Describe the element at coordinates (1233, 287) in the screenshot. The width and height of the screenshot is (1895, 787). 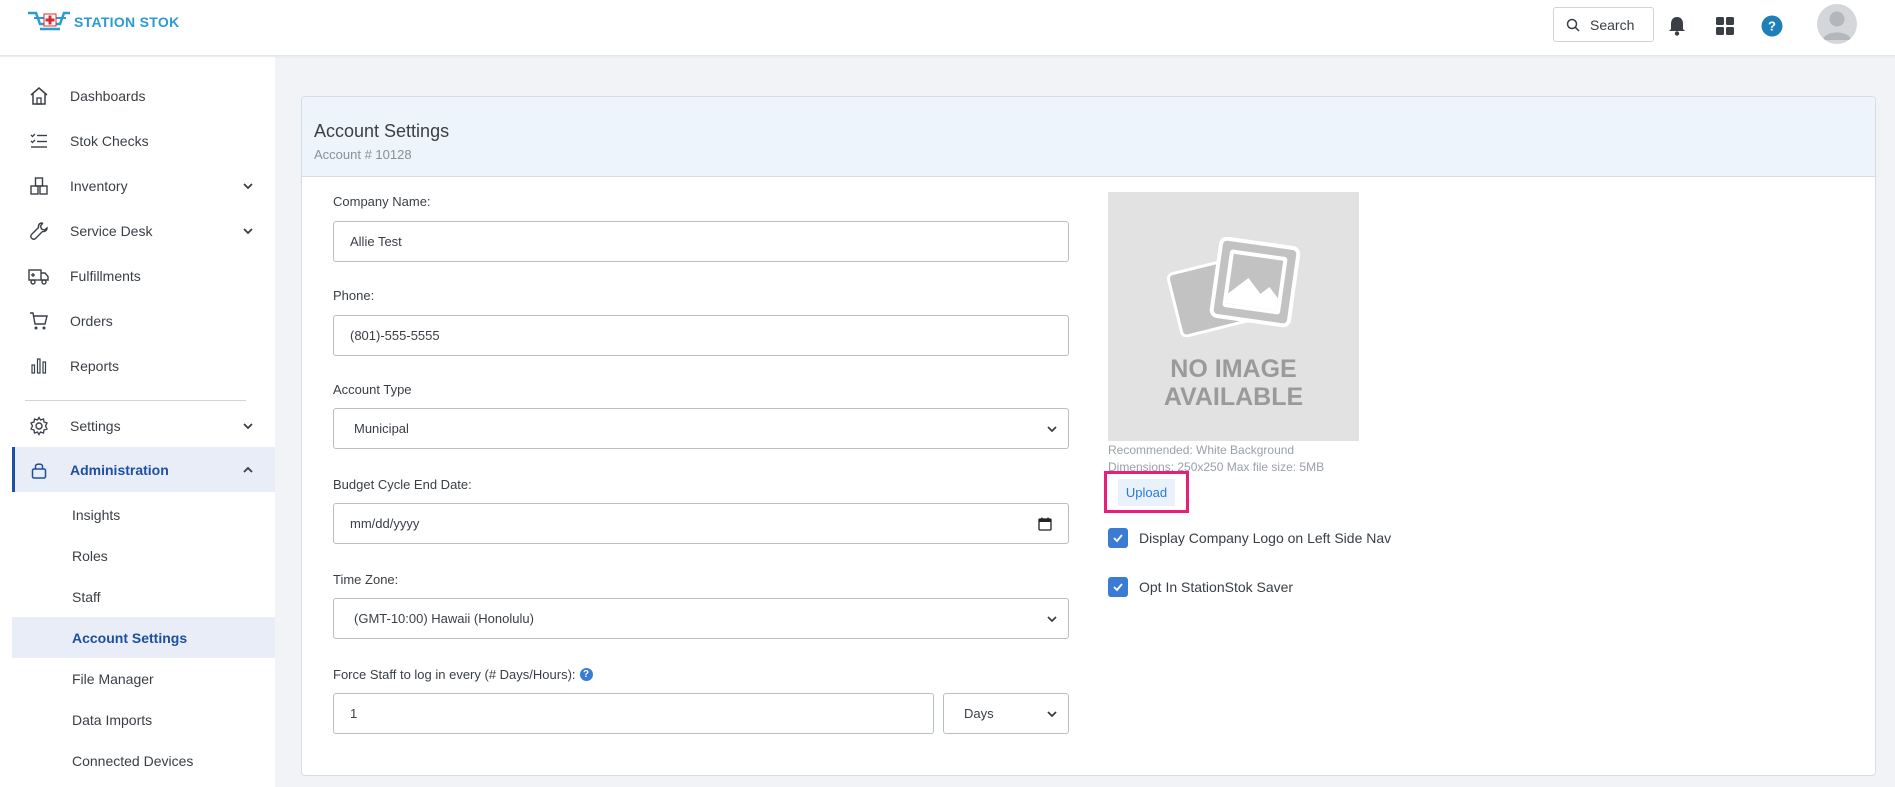
I see `image-placeholder-icon` at that location.